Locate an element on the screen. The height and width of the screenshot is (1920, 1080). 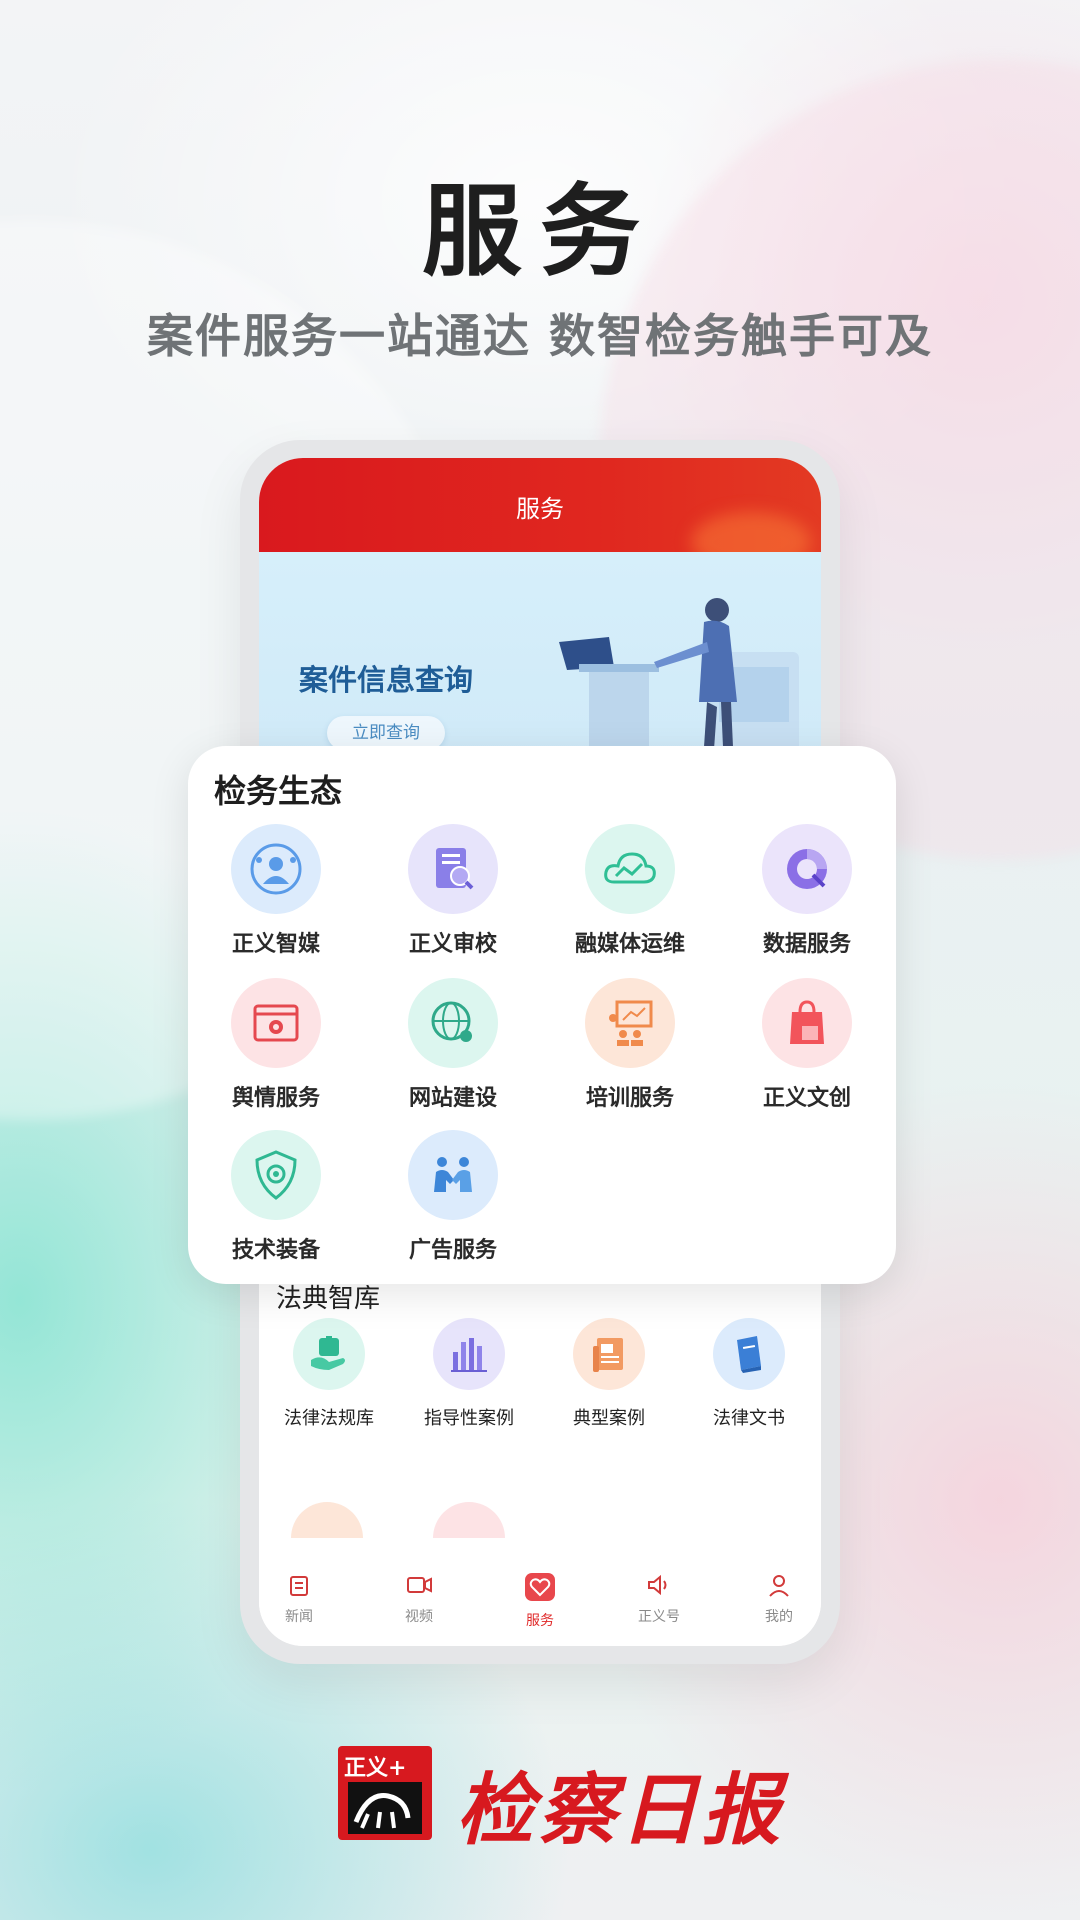
tab-service: 服务 is located at coordinates (540, 1601).